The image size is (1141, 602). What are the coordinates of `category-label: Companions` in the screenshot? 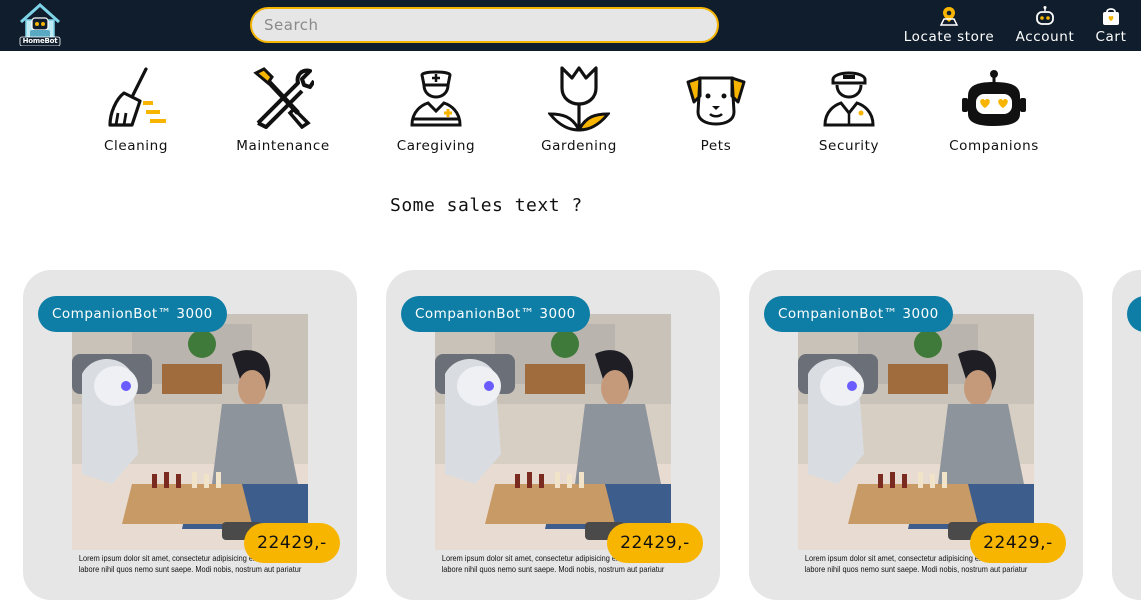 It's located at (994, 146).